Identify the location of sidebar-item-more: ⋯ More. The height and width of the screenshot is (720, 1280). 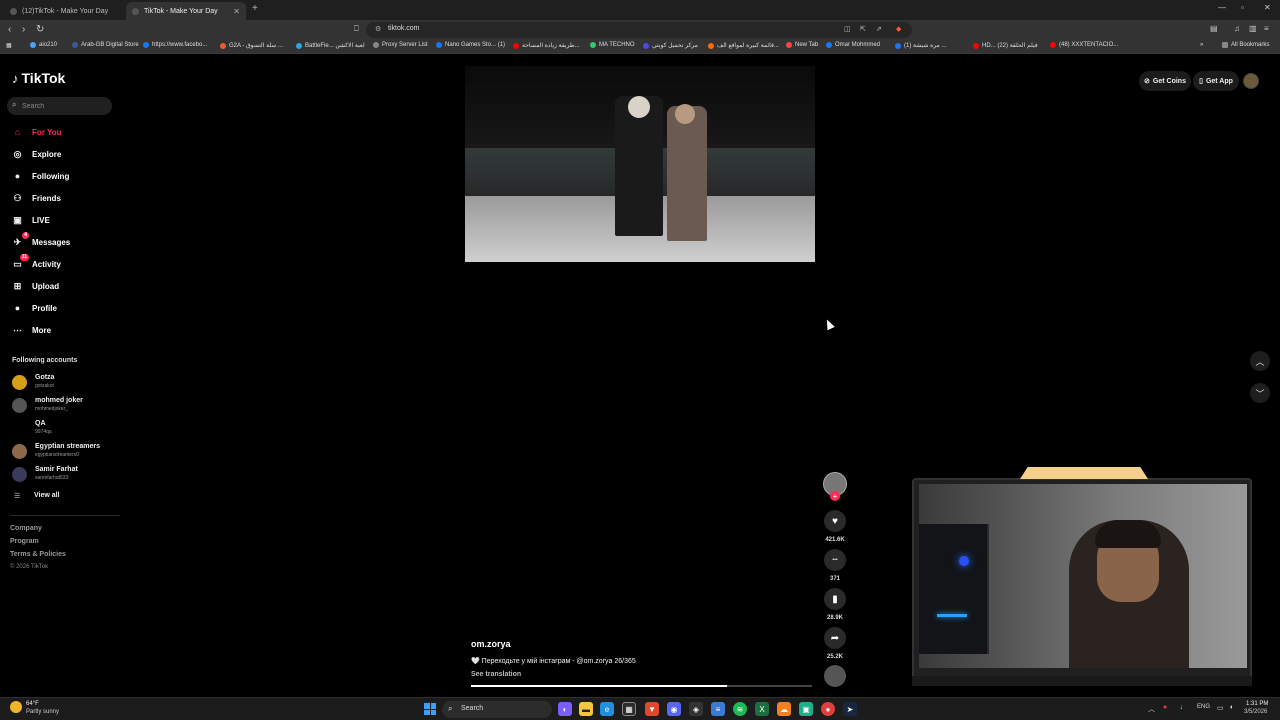
(31, 330).